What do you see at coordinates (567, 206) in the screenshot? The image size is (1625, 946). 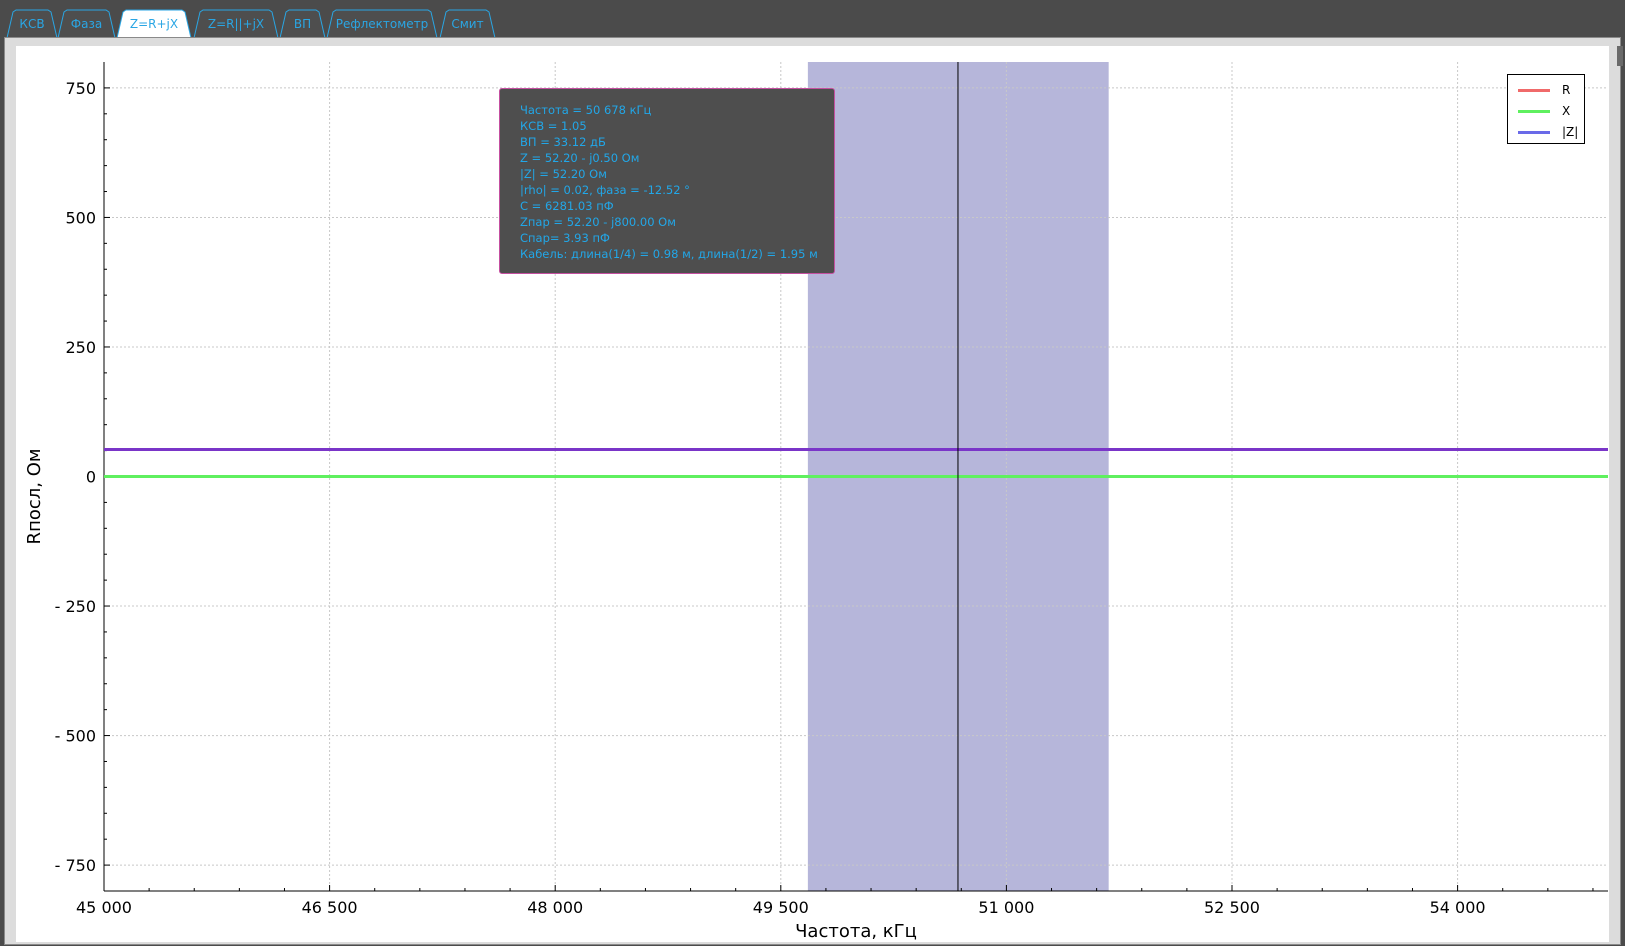 I see `tooltip-capacitance: C = 6281.03 пФ` at bounding box center [567, 206].